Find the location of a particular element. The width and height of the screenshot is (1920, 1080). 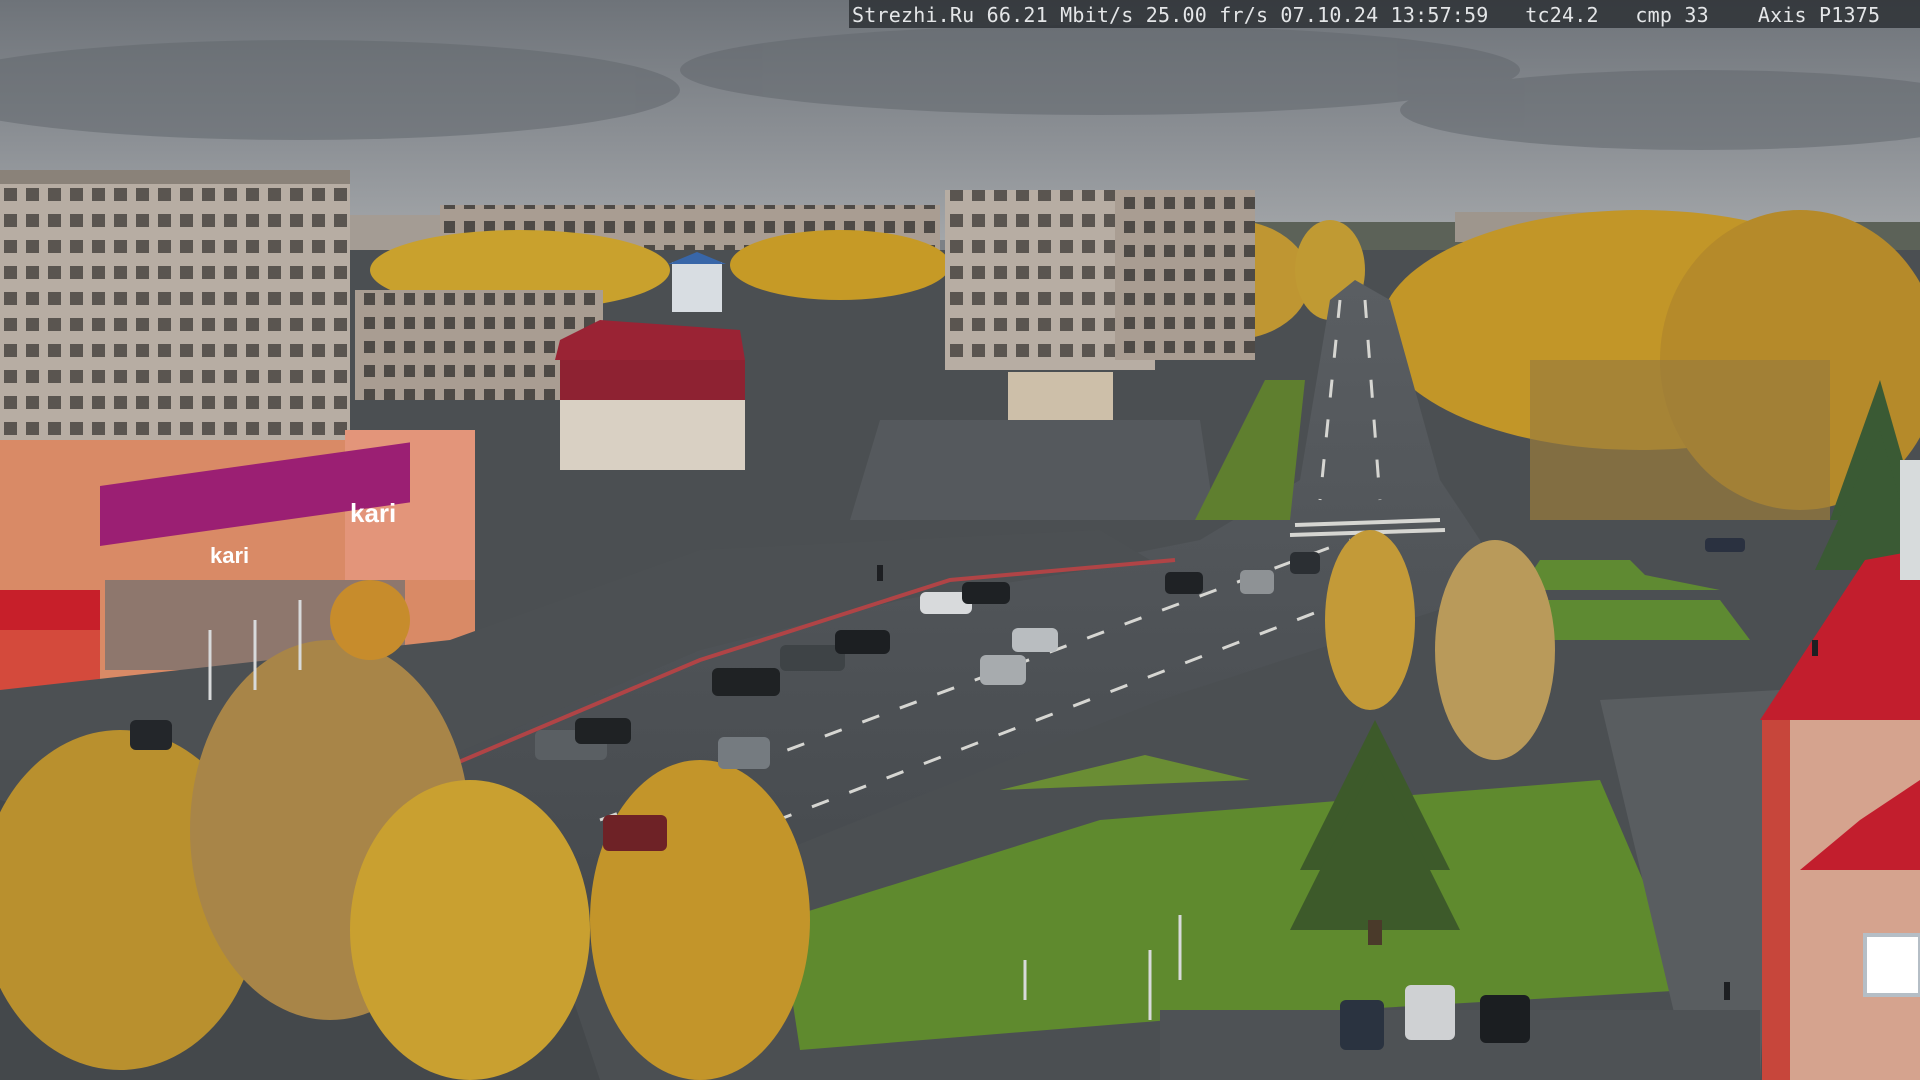

blue-roof-tower is located at coordinates (697, 287).